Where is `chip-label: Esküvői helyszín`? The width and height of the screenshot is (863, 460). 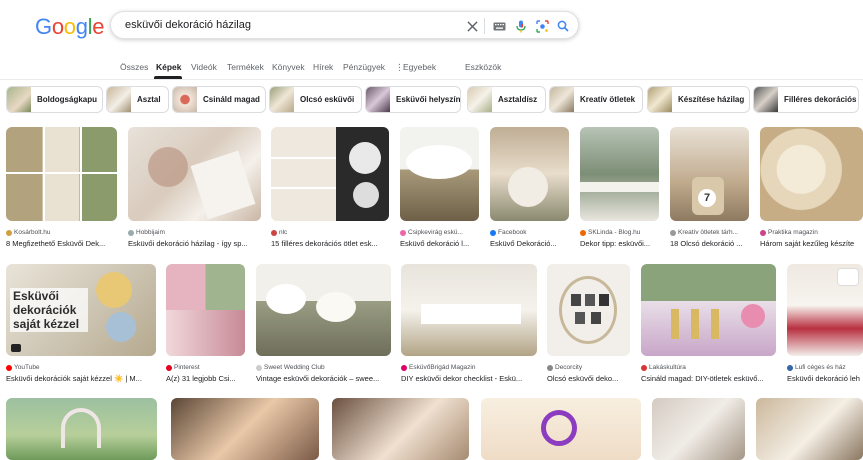
chip-label: Esküvői helyszín is located at coordinates (428, 99).